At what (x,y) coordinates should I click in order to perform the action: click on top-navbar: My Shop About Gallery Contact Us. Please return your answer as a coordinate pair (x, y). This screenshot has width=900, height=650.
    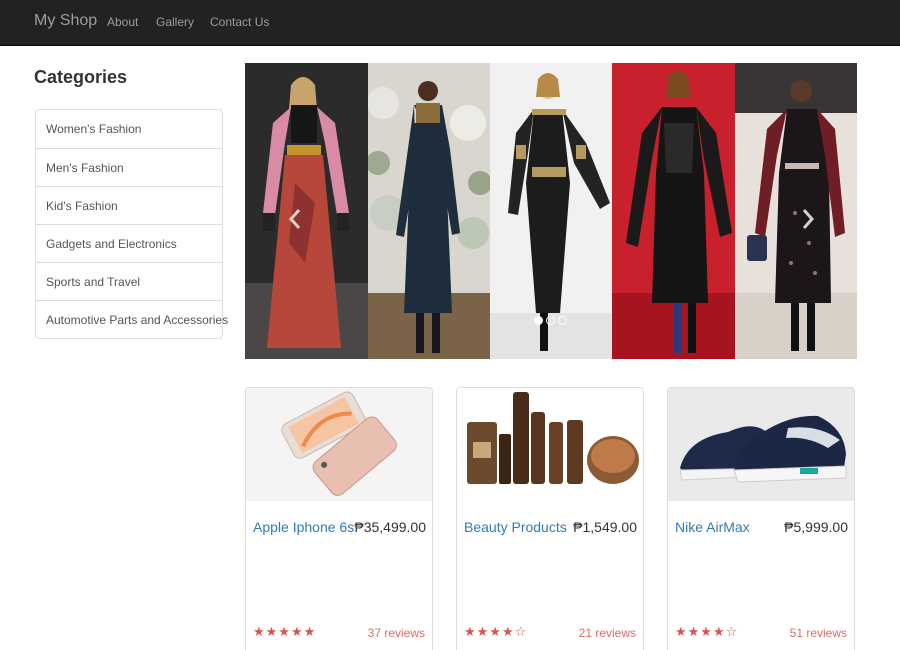
    Looking at the image, I should click on (450, 23).